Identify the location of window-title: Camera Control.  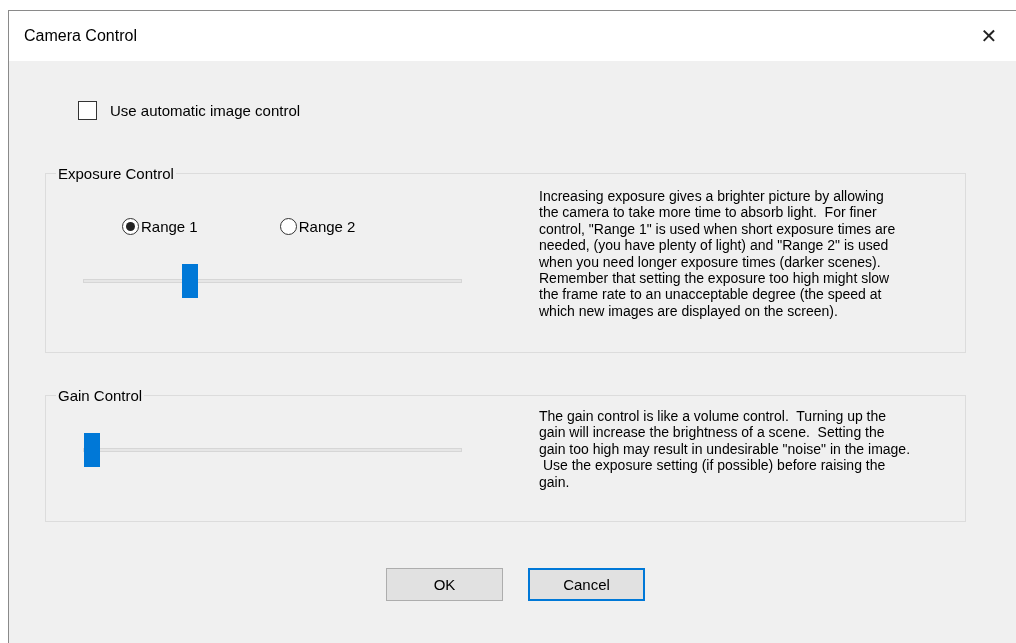
(80, 36).